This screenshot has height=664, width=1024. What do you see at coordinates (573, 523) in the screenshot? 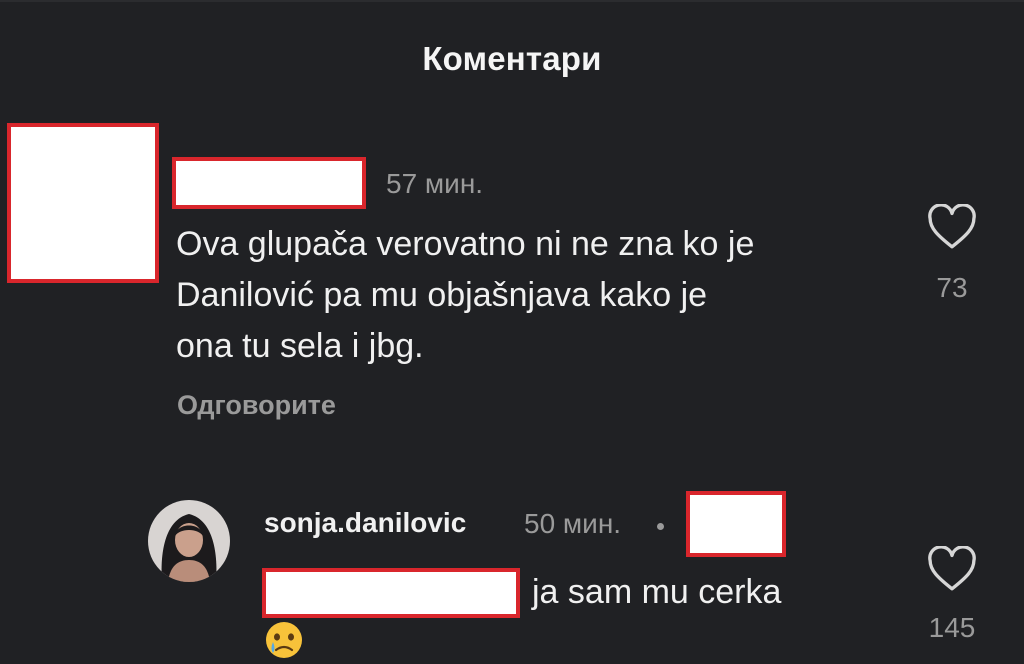
I see `comment-time: 50 мин.` at bounding box center [573, 523].